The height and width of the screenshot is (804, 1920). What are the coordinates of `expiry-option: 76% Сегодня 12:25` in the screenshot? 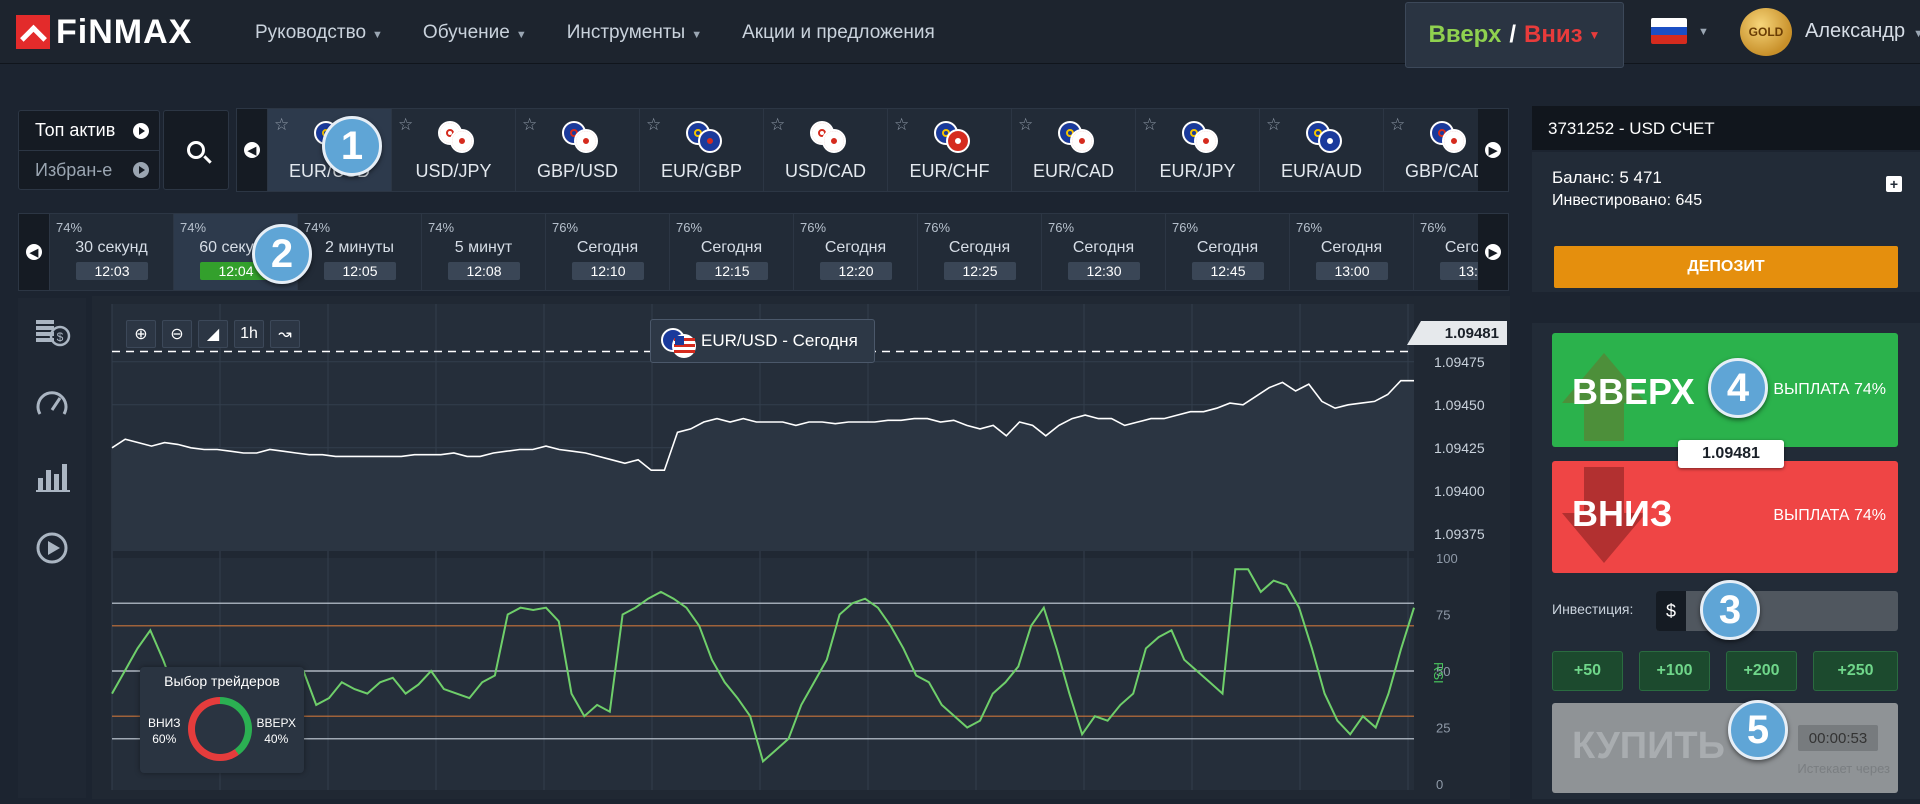 It's located at (979, 252).